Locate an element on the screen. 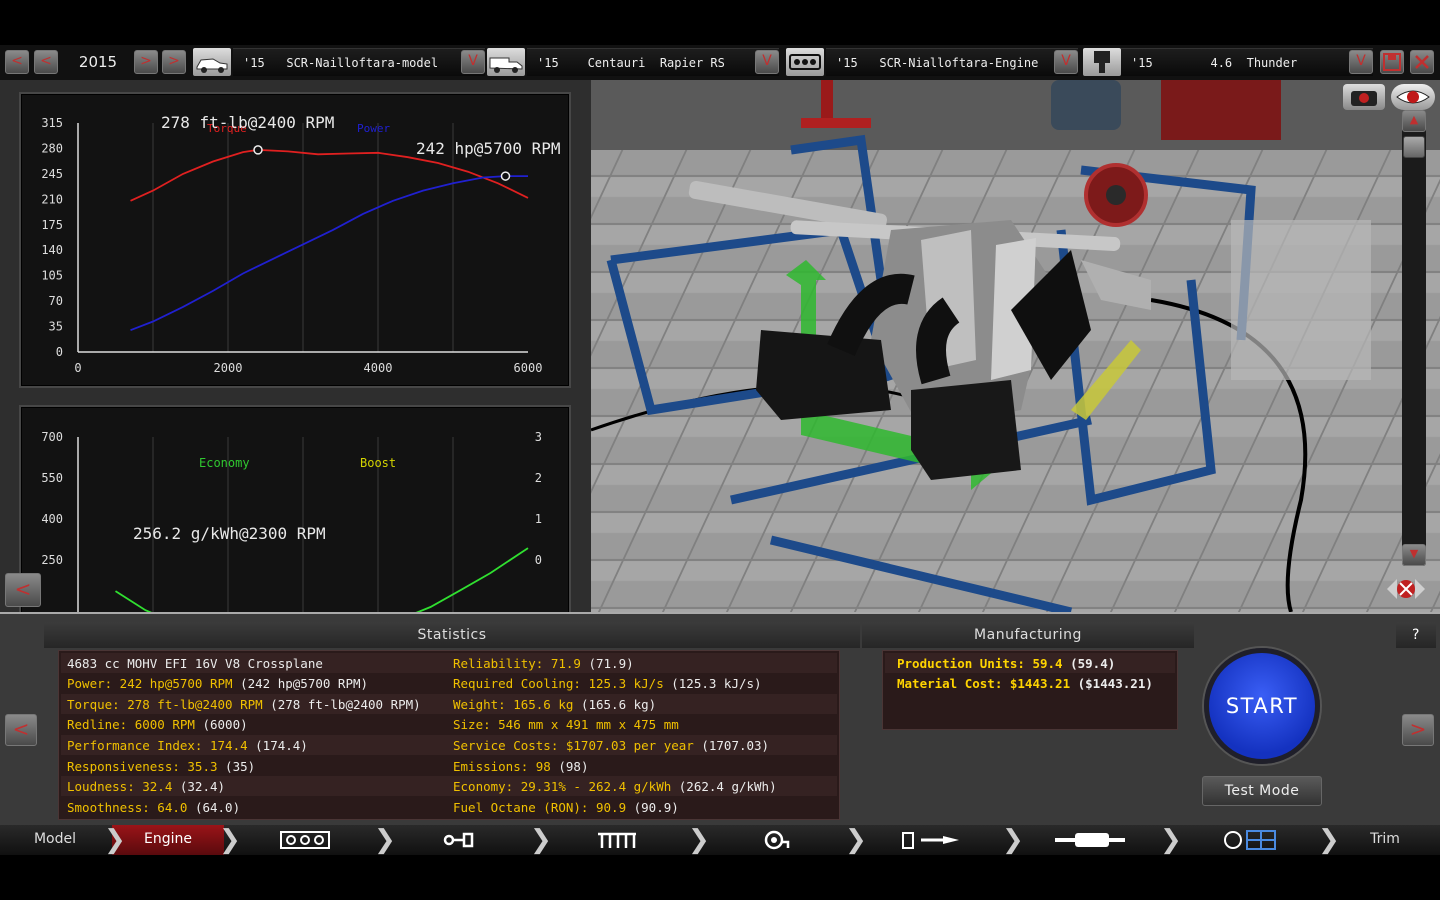 The height and width of the screenshot is (900, 1440). year-last-button: > is located at coordinates (174, 62).